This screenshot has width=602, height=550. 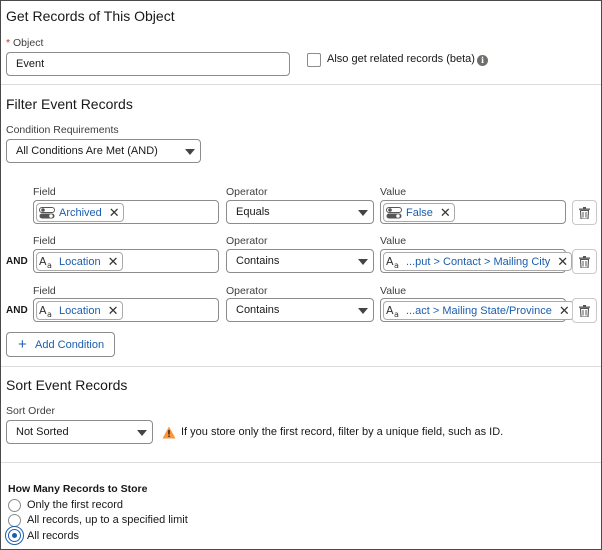 I want to click on sort-order-label: Sort Order, so click(x=31, y=411).